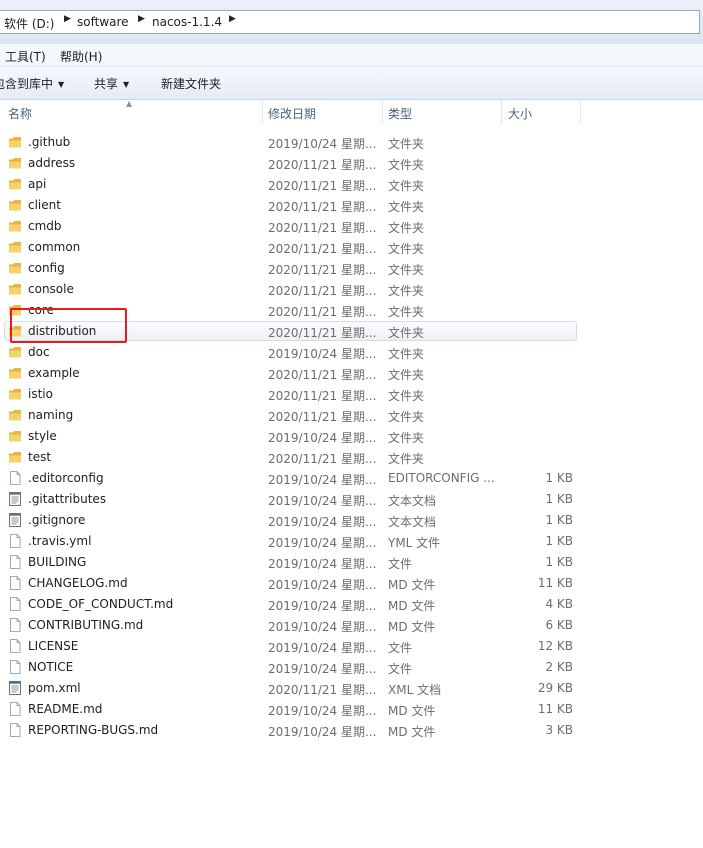 This screenshot has width=703, height=848. I want to click on file-row: README.md 2019/10/24 星期... MD 文件 11 KB, so click(351, 709).